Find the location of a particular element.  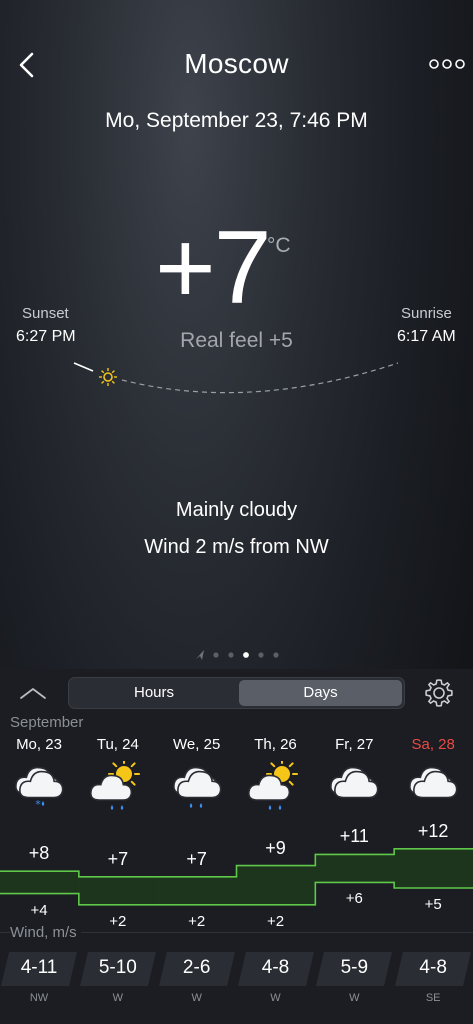

low-temp: +5 is located at coordinates (433, 904).